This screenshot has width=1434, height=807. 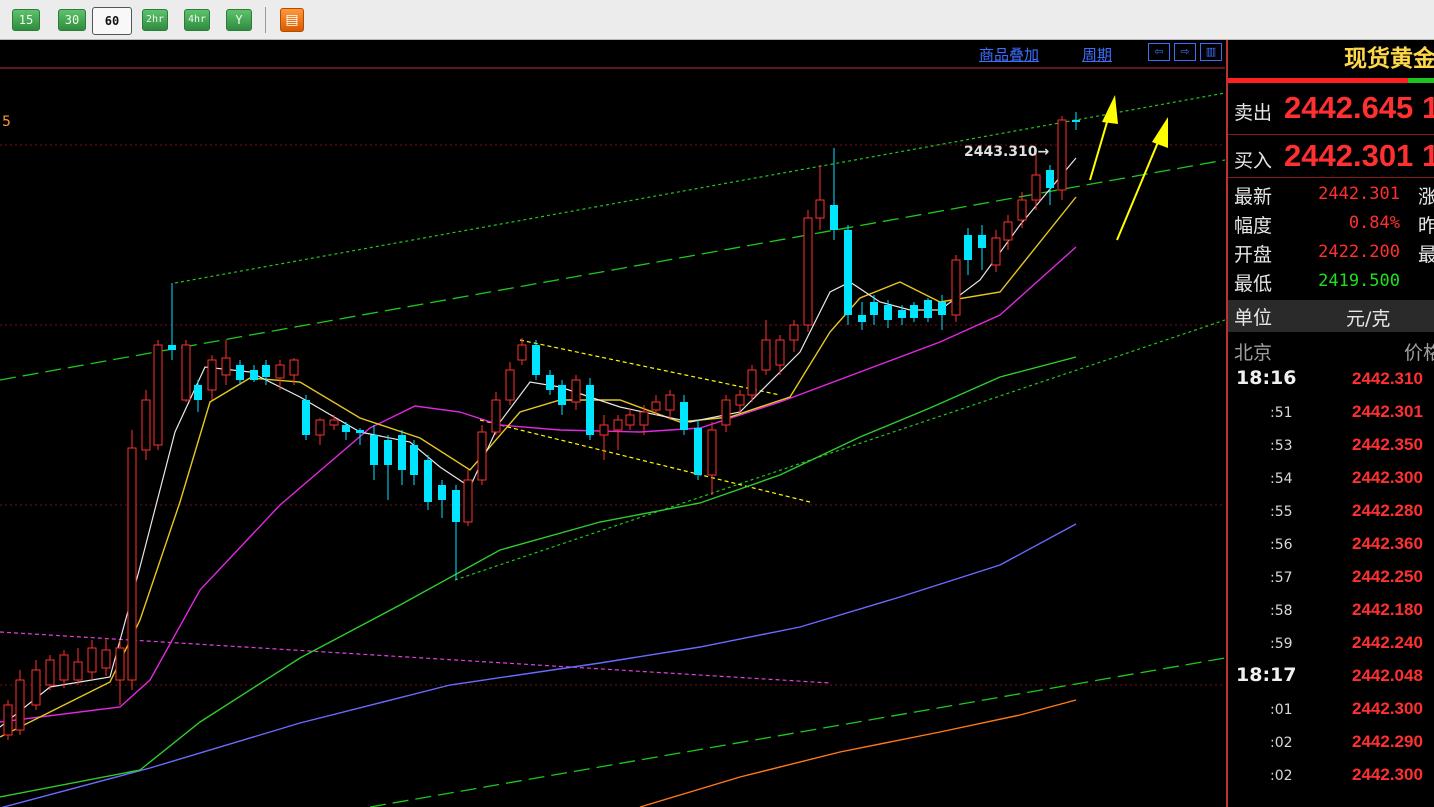 What do you see at coordinates (1419, 353) in the screenshot?
I see `price-column-label: 价格` at bounding box center [1419, 353].